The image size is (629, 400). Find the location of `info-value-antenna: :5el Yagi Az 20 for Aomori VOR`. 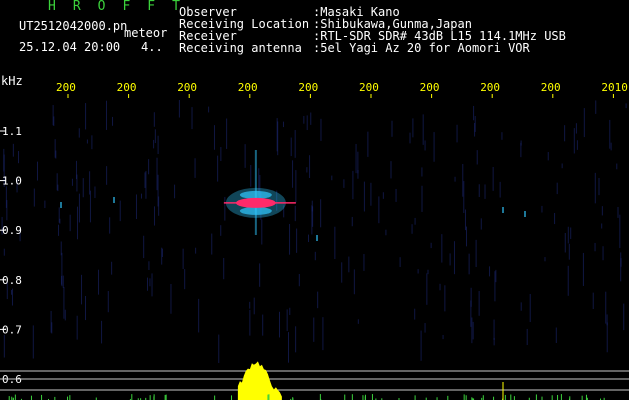

info-value-antenna: :5el Yagi Az 20 for Aomori VOR is located at coordinates (421, 48).